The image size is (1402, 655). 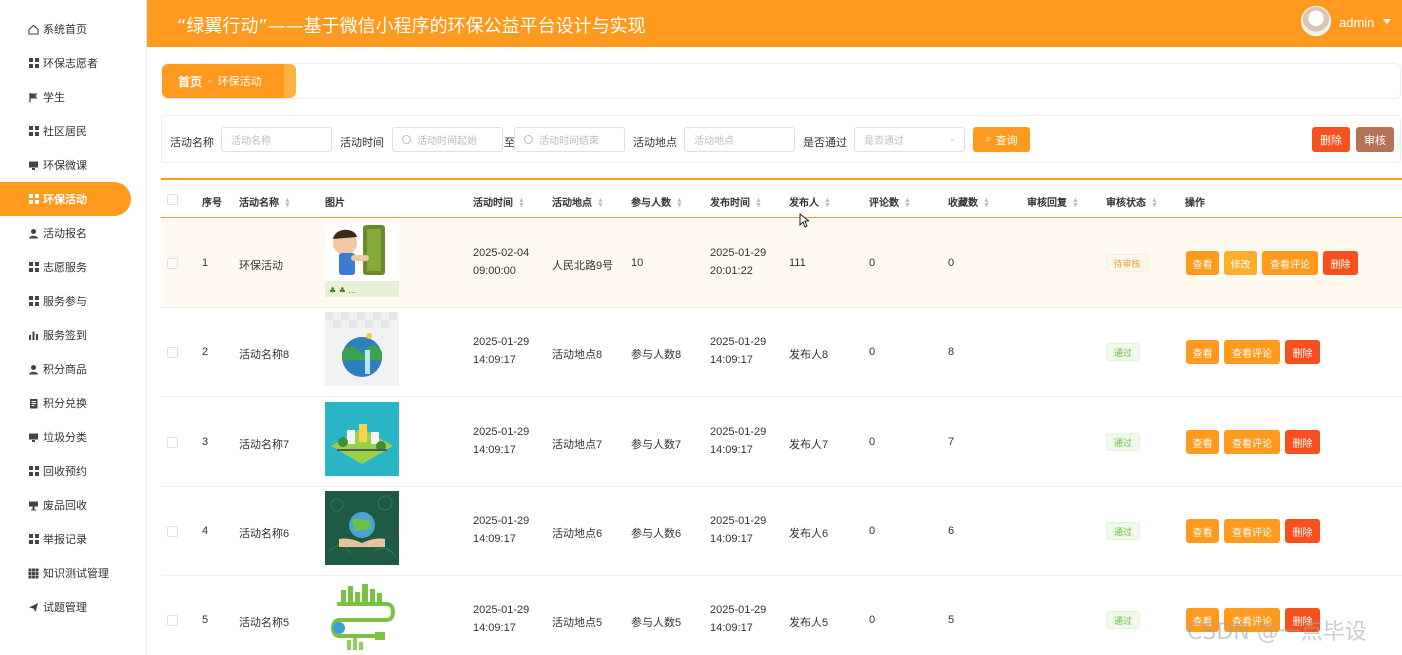 What do you see at coordinates (205, 620) in the screenshot?
I see `cell-index: 5` at bounding box center [205, 620].